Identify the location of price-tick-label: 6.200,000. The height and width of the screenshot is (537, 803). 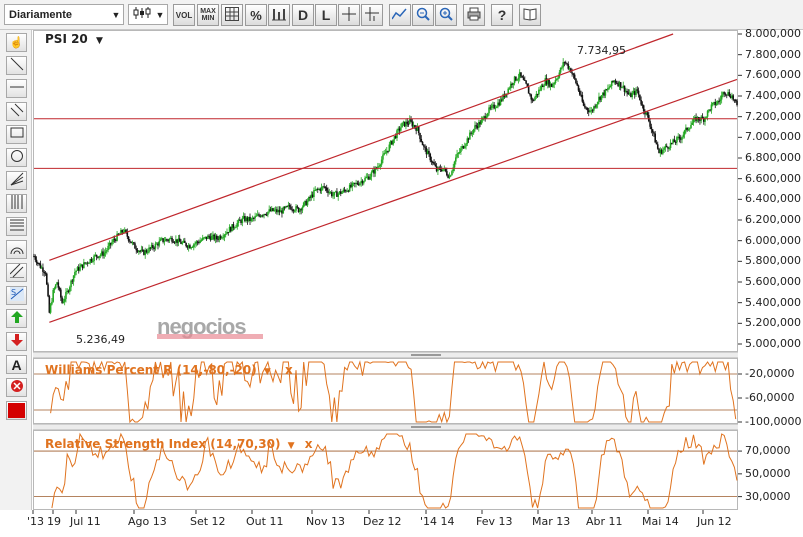
(773, 219).